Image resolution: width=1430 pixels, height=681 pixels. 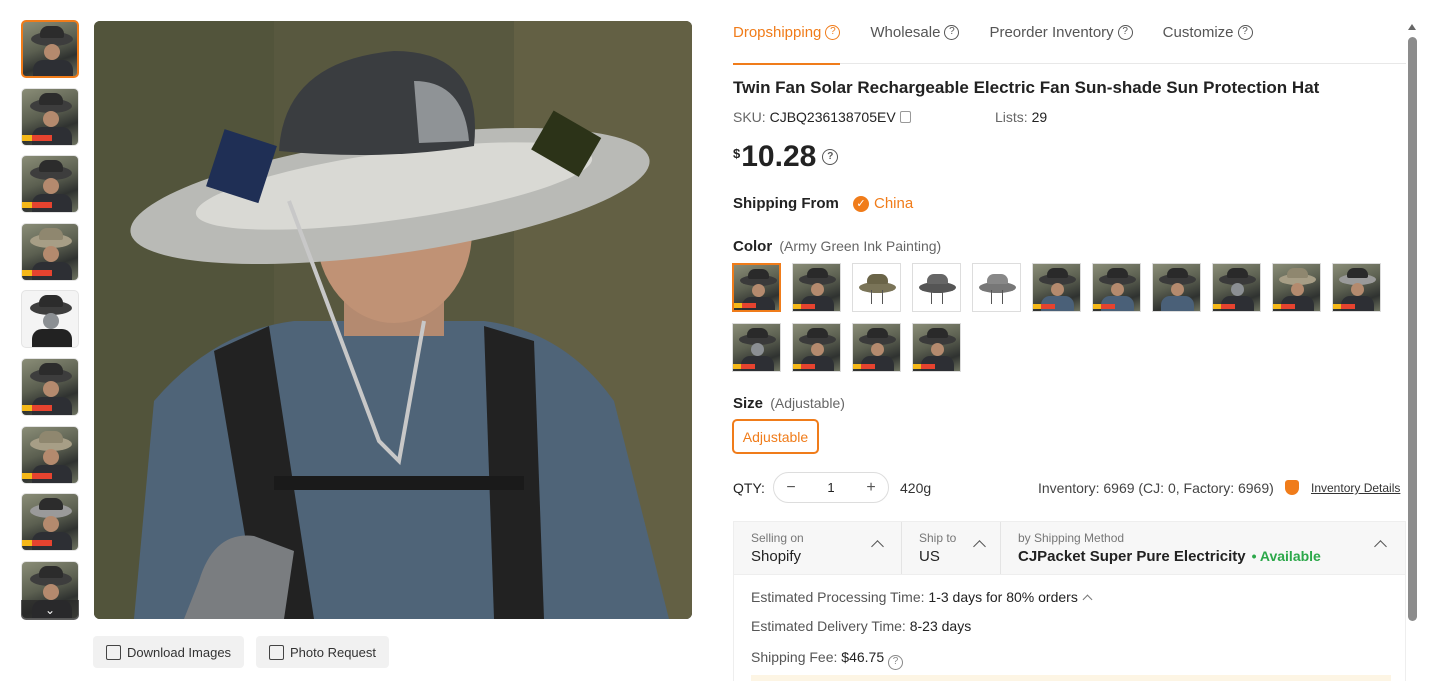 I want to click on shipping-from-label: Shipping From, so click(x=786, y=203).